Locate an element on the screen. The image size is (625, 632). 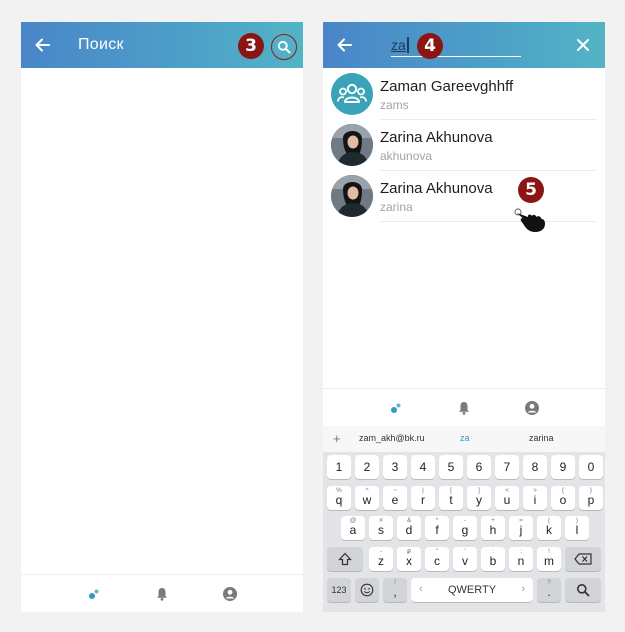
key-label: 1 is located at coordinates (339, 467).